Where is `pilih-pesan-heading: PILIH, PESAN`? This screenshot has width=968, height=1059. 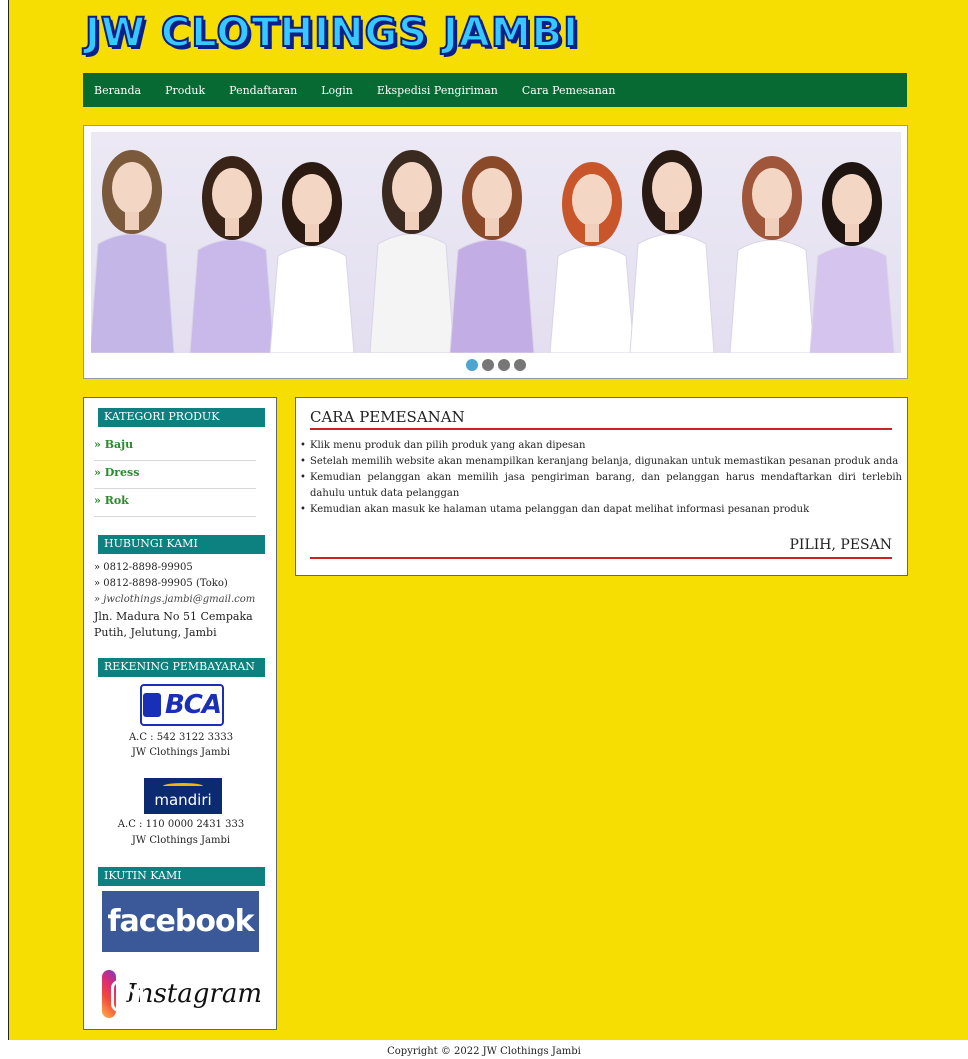 pilih-pesan-heading: PILIH, PESAN is located at coordinates (601, 546).